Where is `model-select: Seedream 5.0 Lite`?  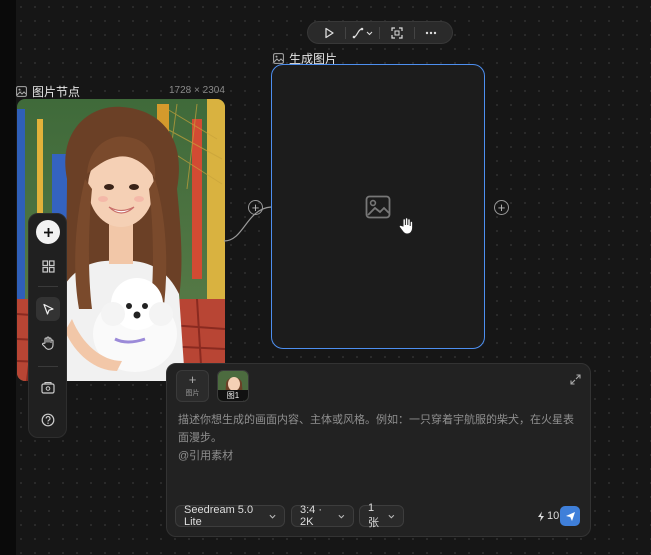 model-select: Seedream 5.0 Lite is located at coordinates (230, 516).